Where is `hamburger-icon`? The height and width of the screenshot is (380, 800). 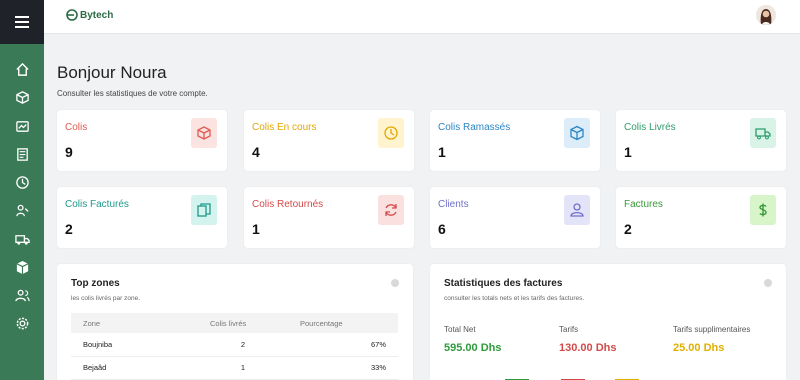 hamburger-icon is located at coordinates (22, 22).